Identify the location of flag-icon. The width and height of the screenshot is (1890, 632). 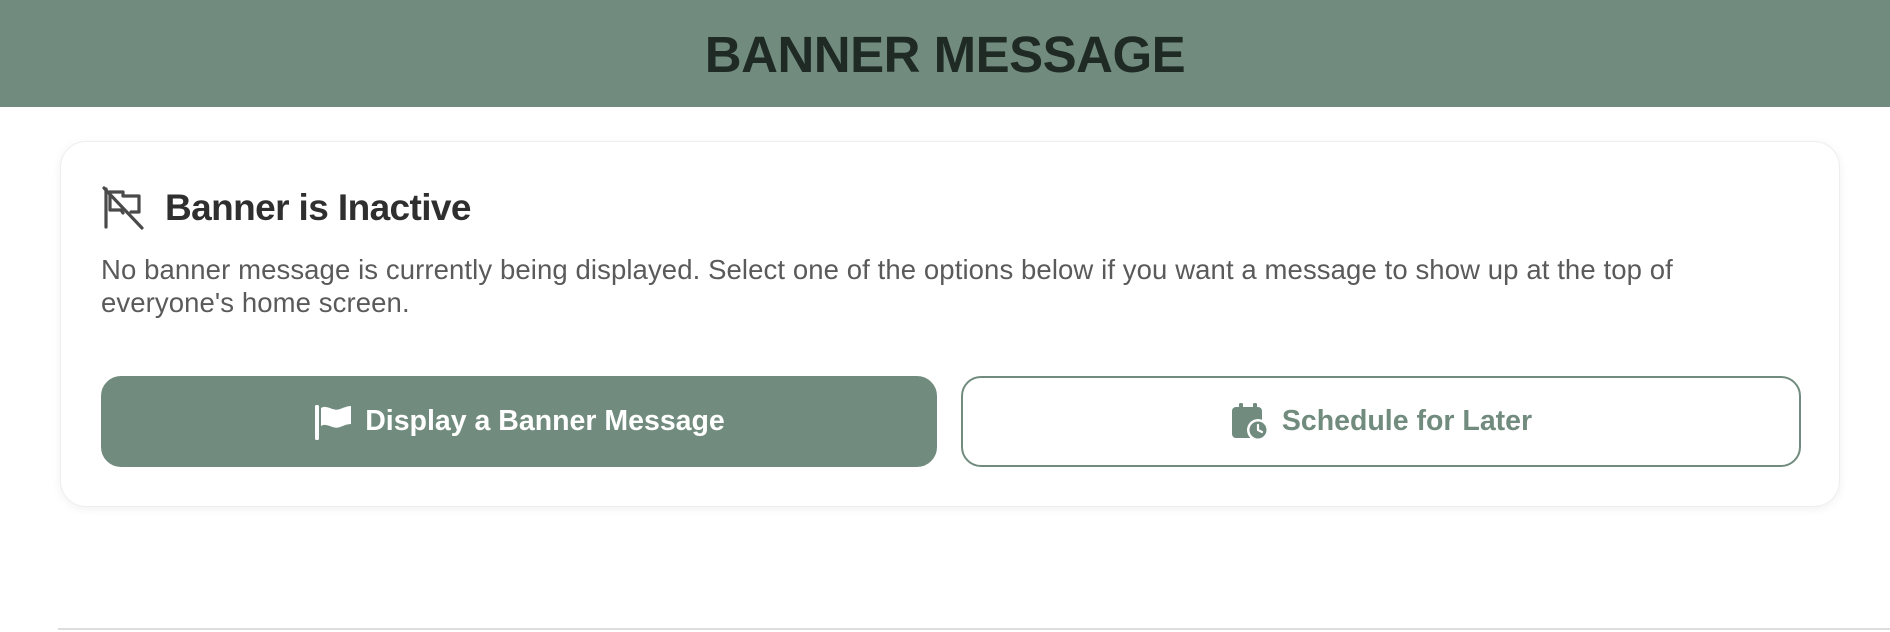
(333, 422).